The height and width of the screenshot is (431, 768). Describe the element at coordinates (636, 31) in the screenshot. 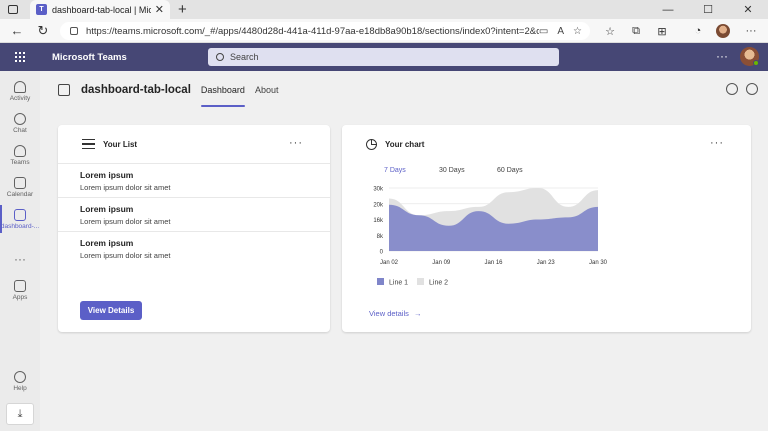

I see `collections-icon: ⧉` at that location.